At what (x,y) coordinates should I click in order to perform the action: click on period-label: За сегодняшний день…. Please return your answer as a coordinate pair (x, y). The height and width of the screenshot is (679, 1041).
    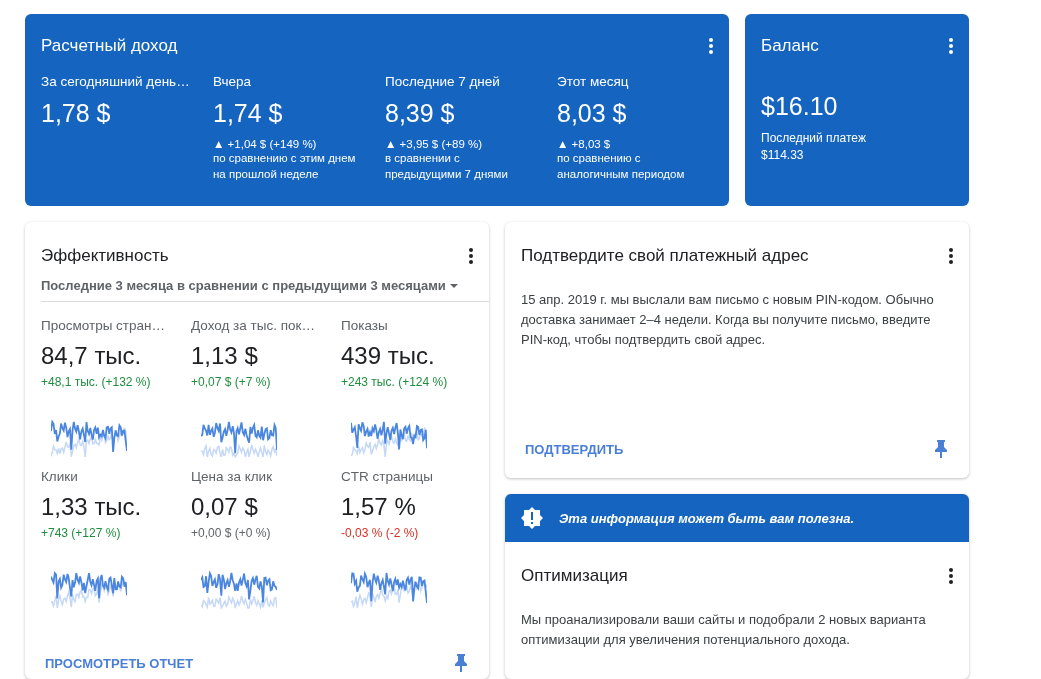
    Looking at the image, I should click on (116, 81).